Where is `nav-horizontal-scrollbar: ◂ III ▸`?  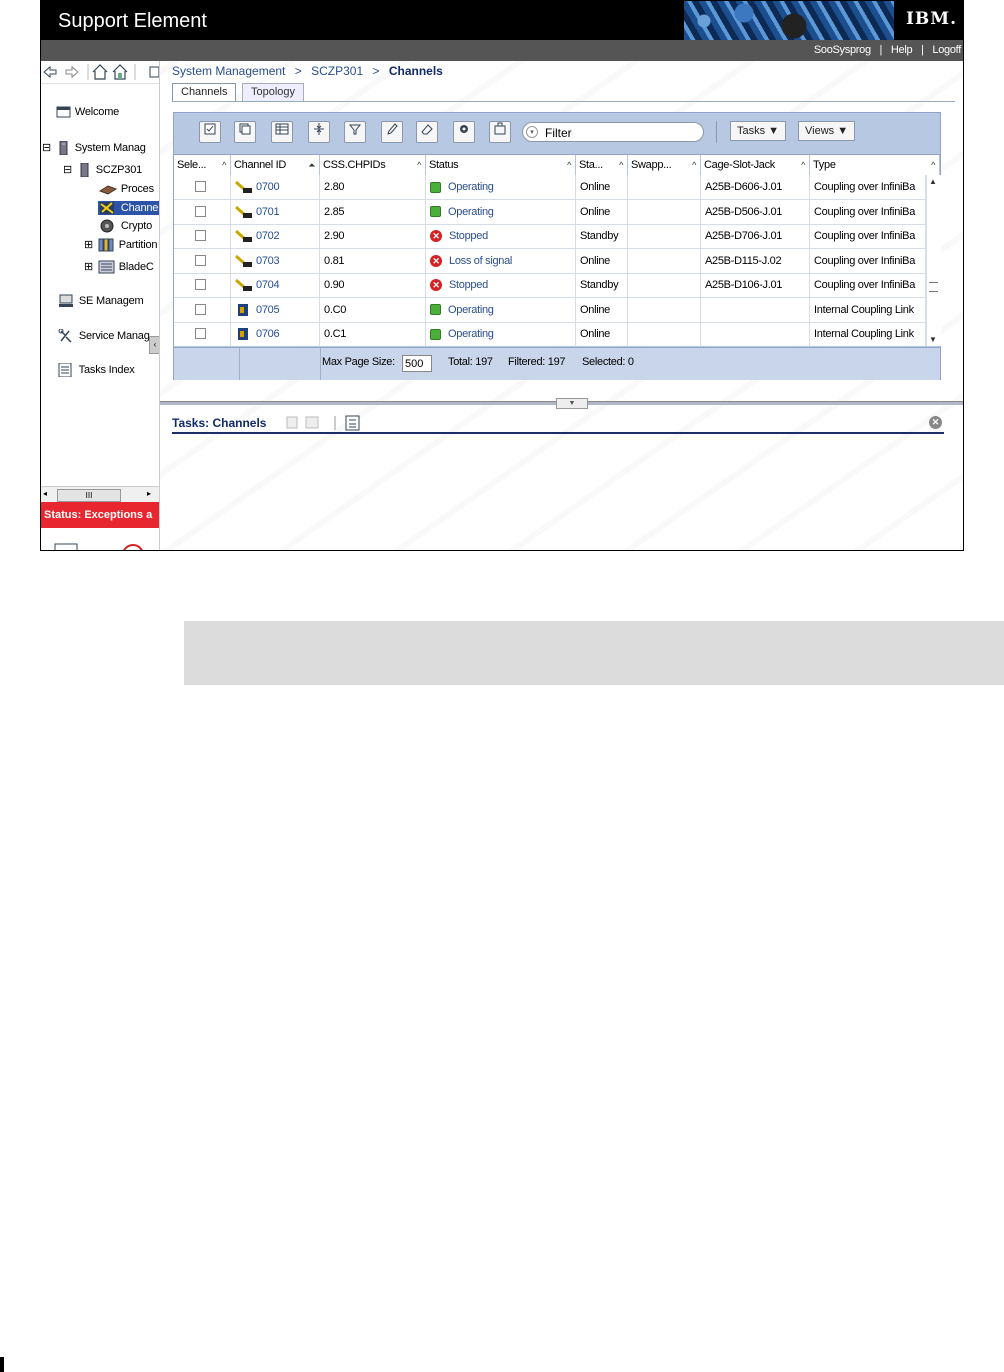 nav-horizontal-scrollbar: ◂ III ▸ is located at coordinates (100, 494).